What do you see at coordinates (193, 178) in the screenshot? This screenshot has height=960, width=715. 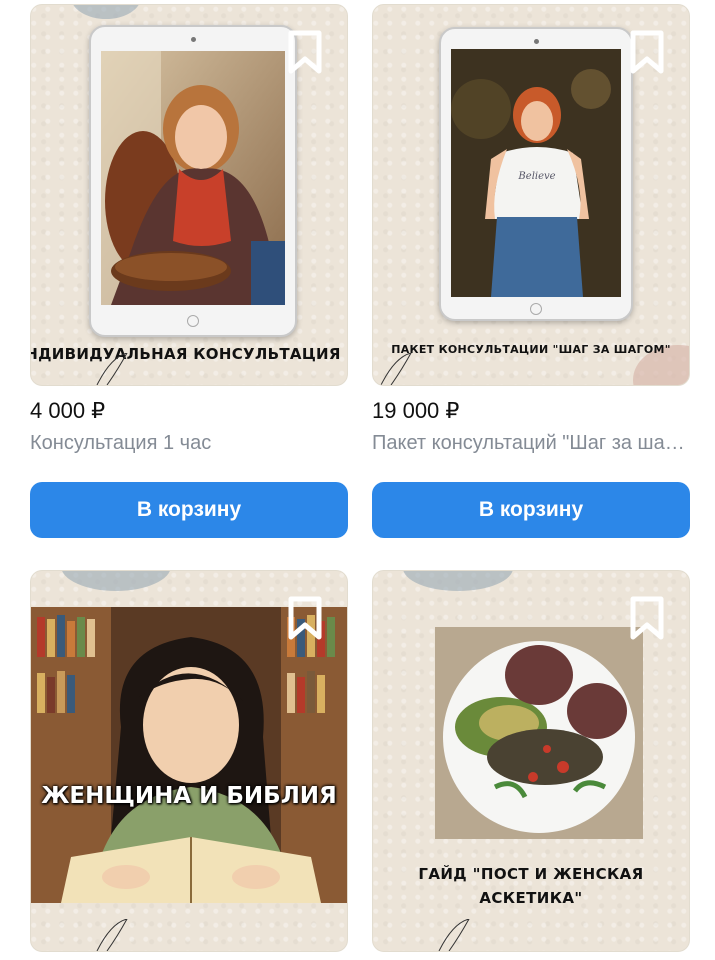 I see `consultant-photo` at bounding box center [193, 178].